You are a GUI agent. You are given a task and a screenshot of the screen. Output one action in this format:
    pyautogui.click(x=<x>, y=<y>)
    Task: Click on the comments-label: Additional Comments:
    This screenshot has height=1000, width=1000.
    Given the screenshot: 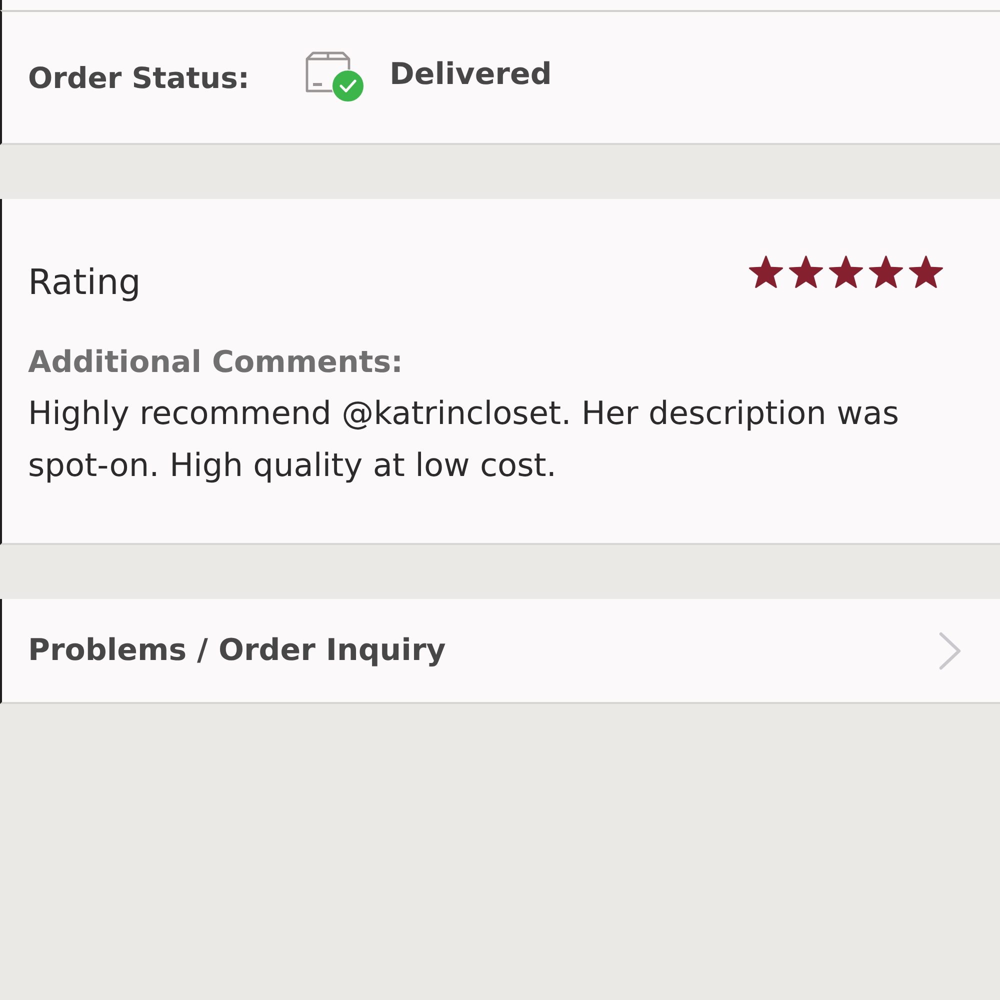 What is the action you would take?
    pyautogui.click(x=216, y=363)
    